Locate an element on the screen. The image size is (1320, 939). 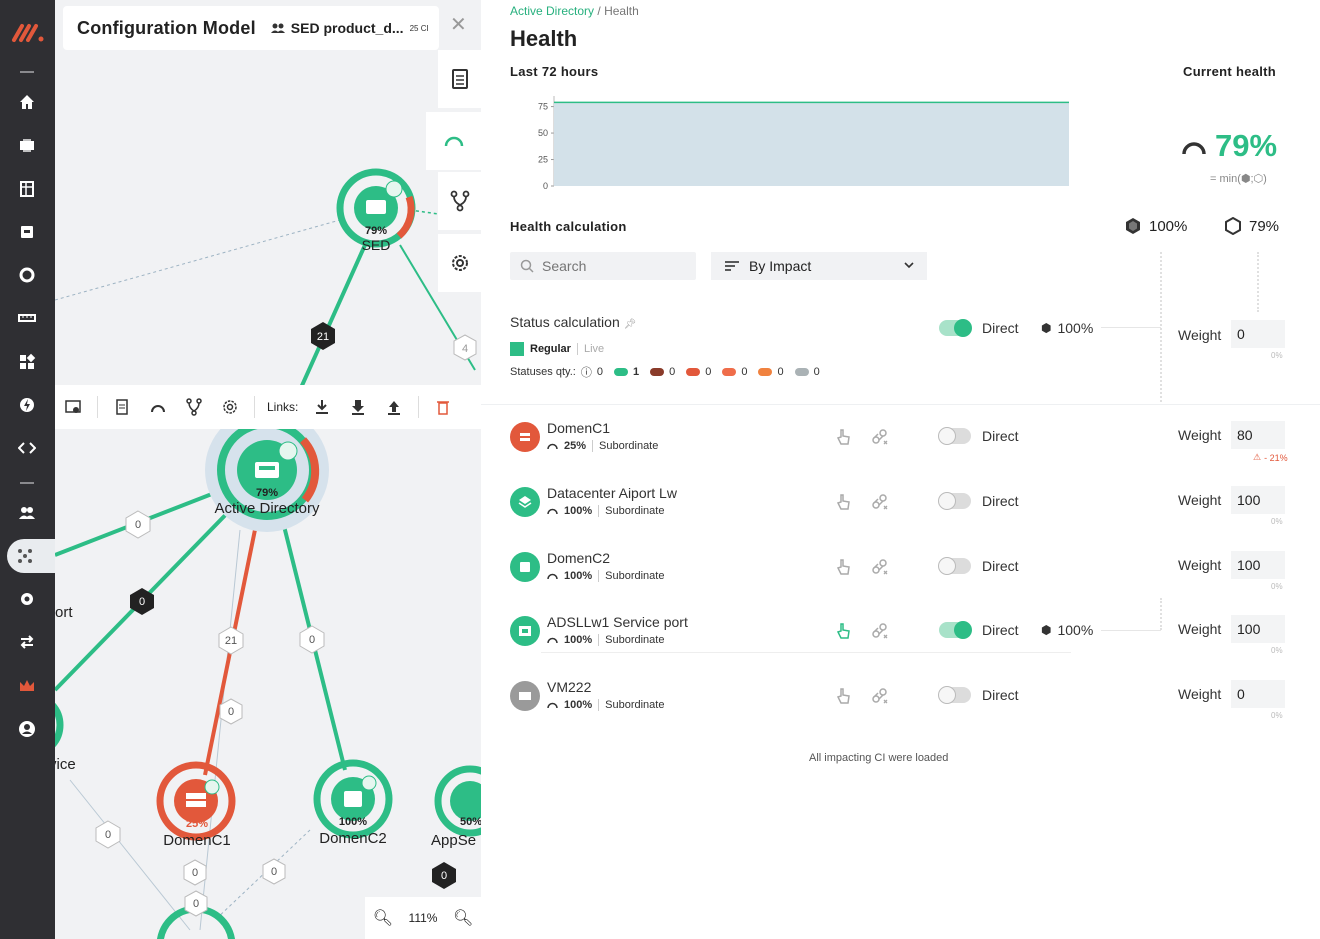
settings-tool is located at coordinates (459, 263).